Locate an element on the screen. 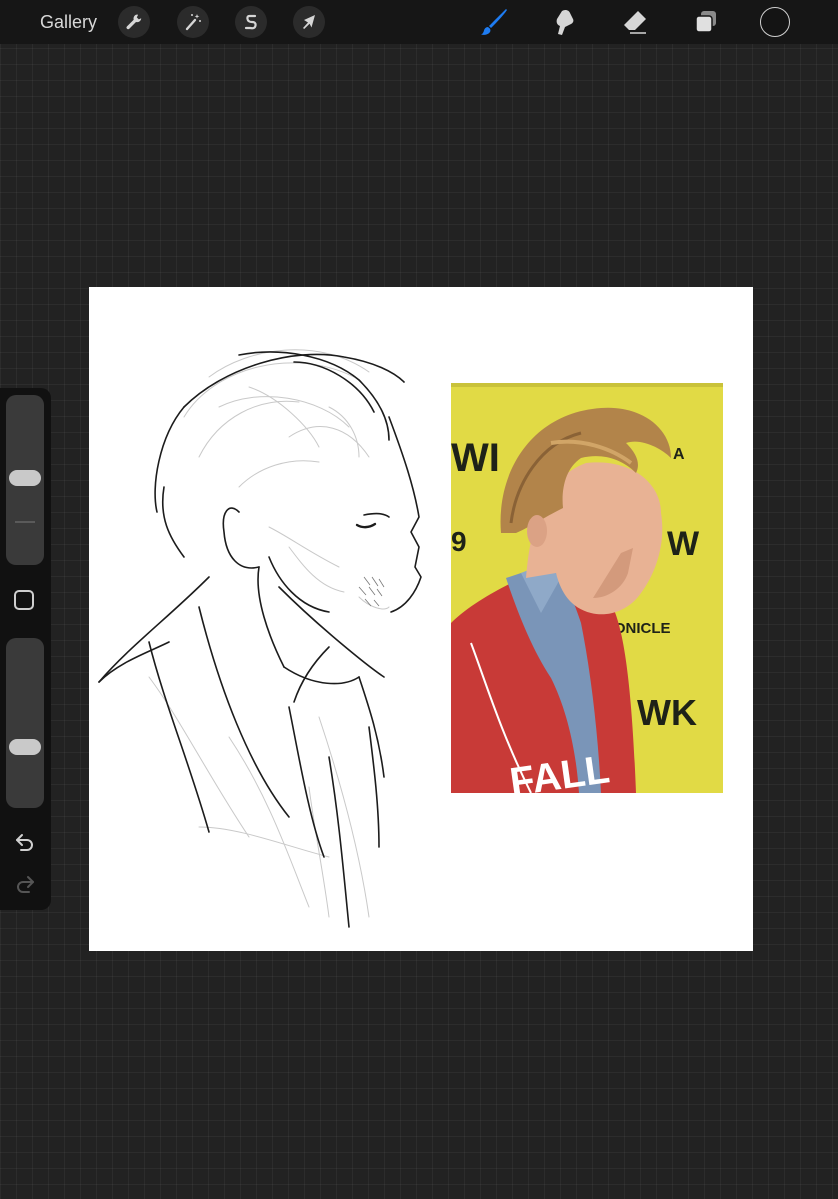 The width and height of the screenshot is (838, 1199). reference-photo: WI A 9 W RONICLE WK FALL is located at coordinates (587, 588).